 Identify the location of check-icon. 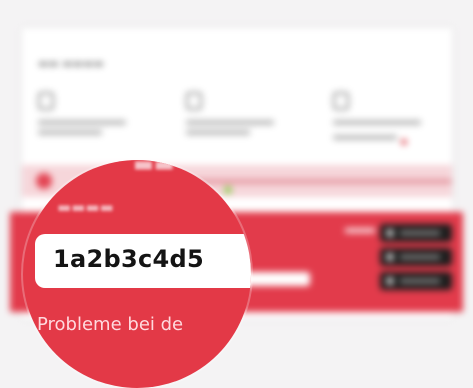
(228, 190).